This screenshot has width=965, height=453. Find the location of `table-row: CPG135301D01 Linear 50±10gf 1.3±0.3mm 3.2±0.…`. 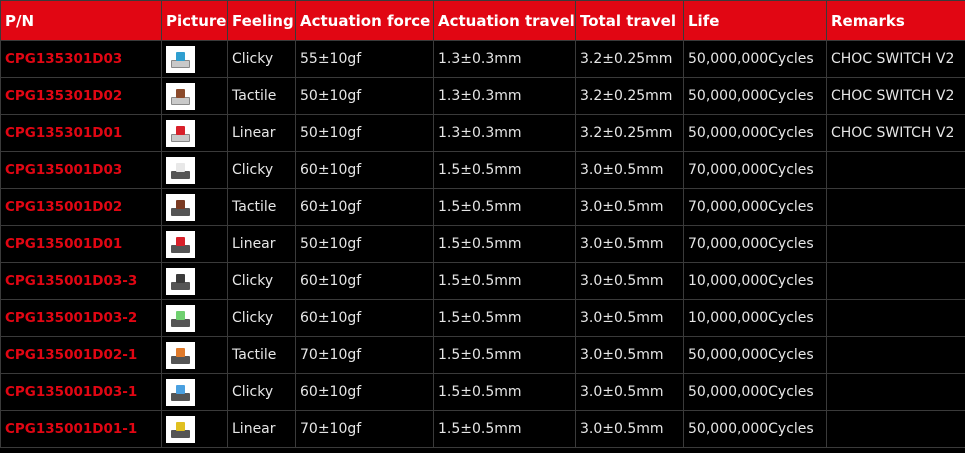

table-row: CPG135301D01 Linear 50±10gf 1.3±0.3mm 3.2±0.… is located at coordinates (482, 133).